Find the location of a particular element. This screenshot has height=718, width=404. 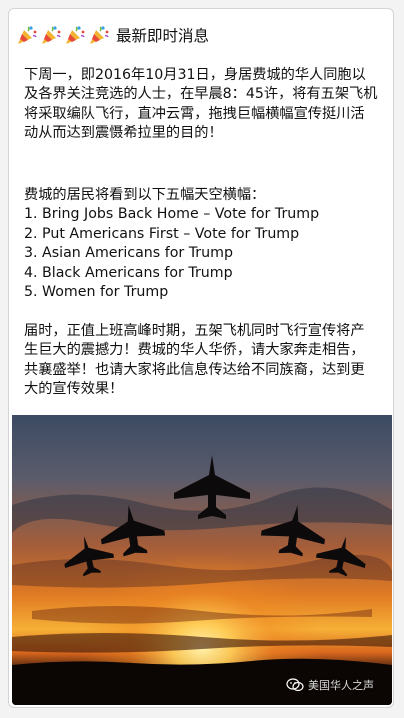

banner-item: 5. Women for Trump is located at coordinates (96, 292).